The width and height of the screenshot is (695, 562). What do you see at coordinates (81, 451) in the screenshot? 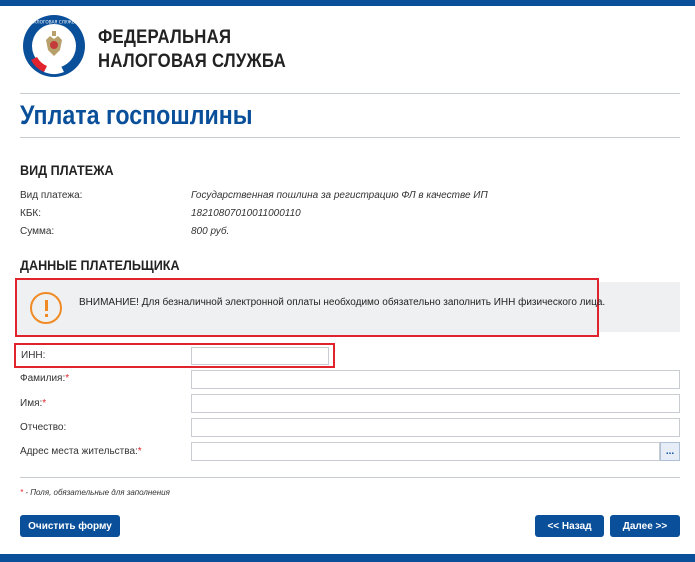
I see `address-label: Адрес места жительства:*` at bounding box center [81, 451].